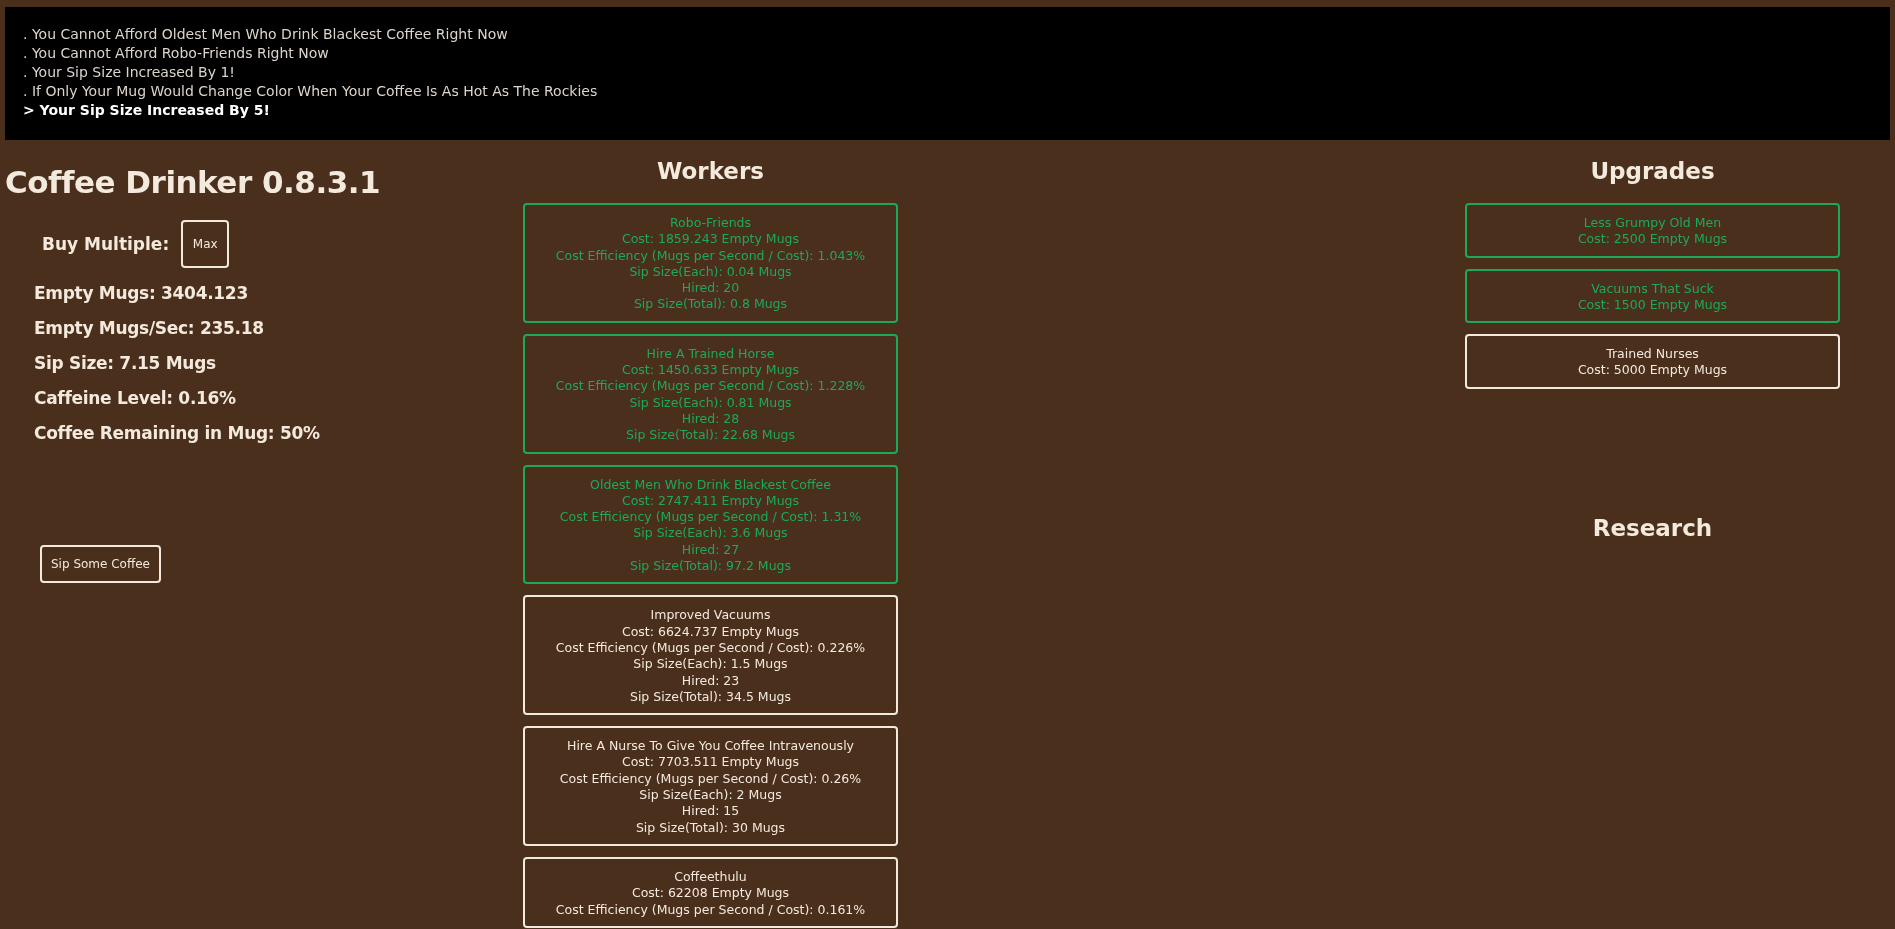 The width and height of the screenshot is (1895, 929). Describe the element at coordinates (135, 398) in the screenshot. I see `stat-text: Caffeine Level: 0.16%` at that location.